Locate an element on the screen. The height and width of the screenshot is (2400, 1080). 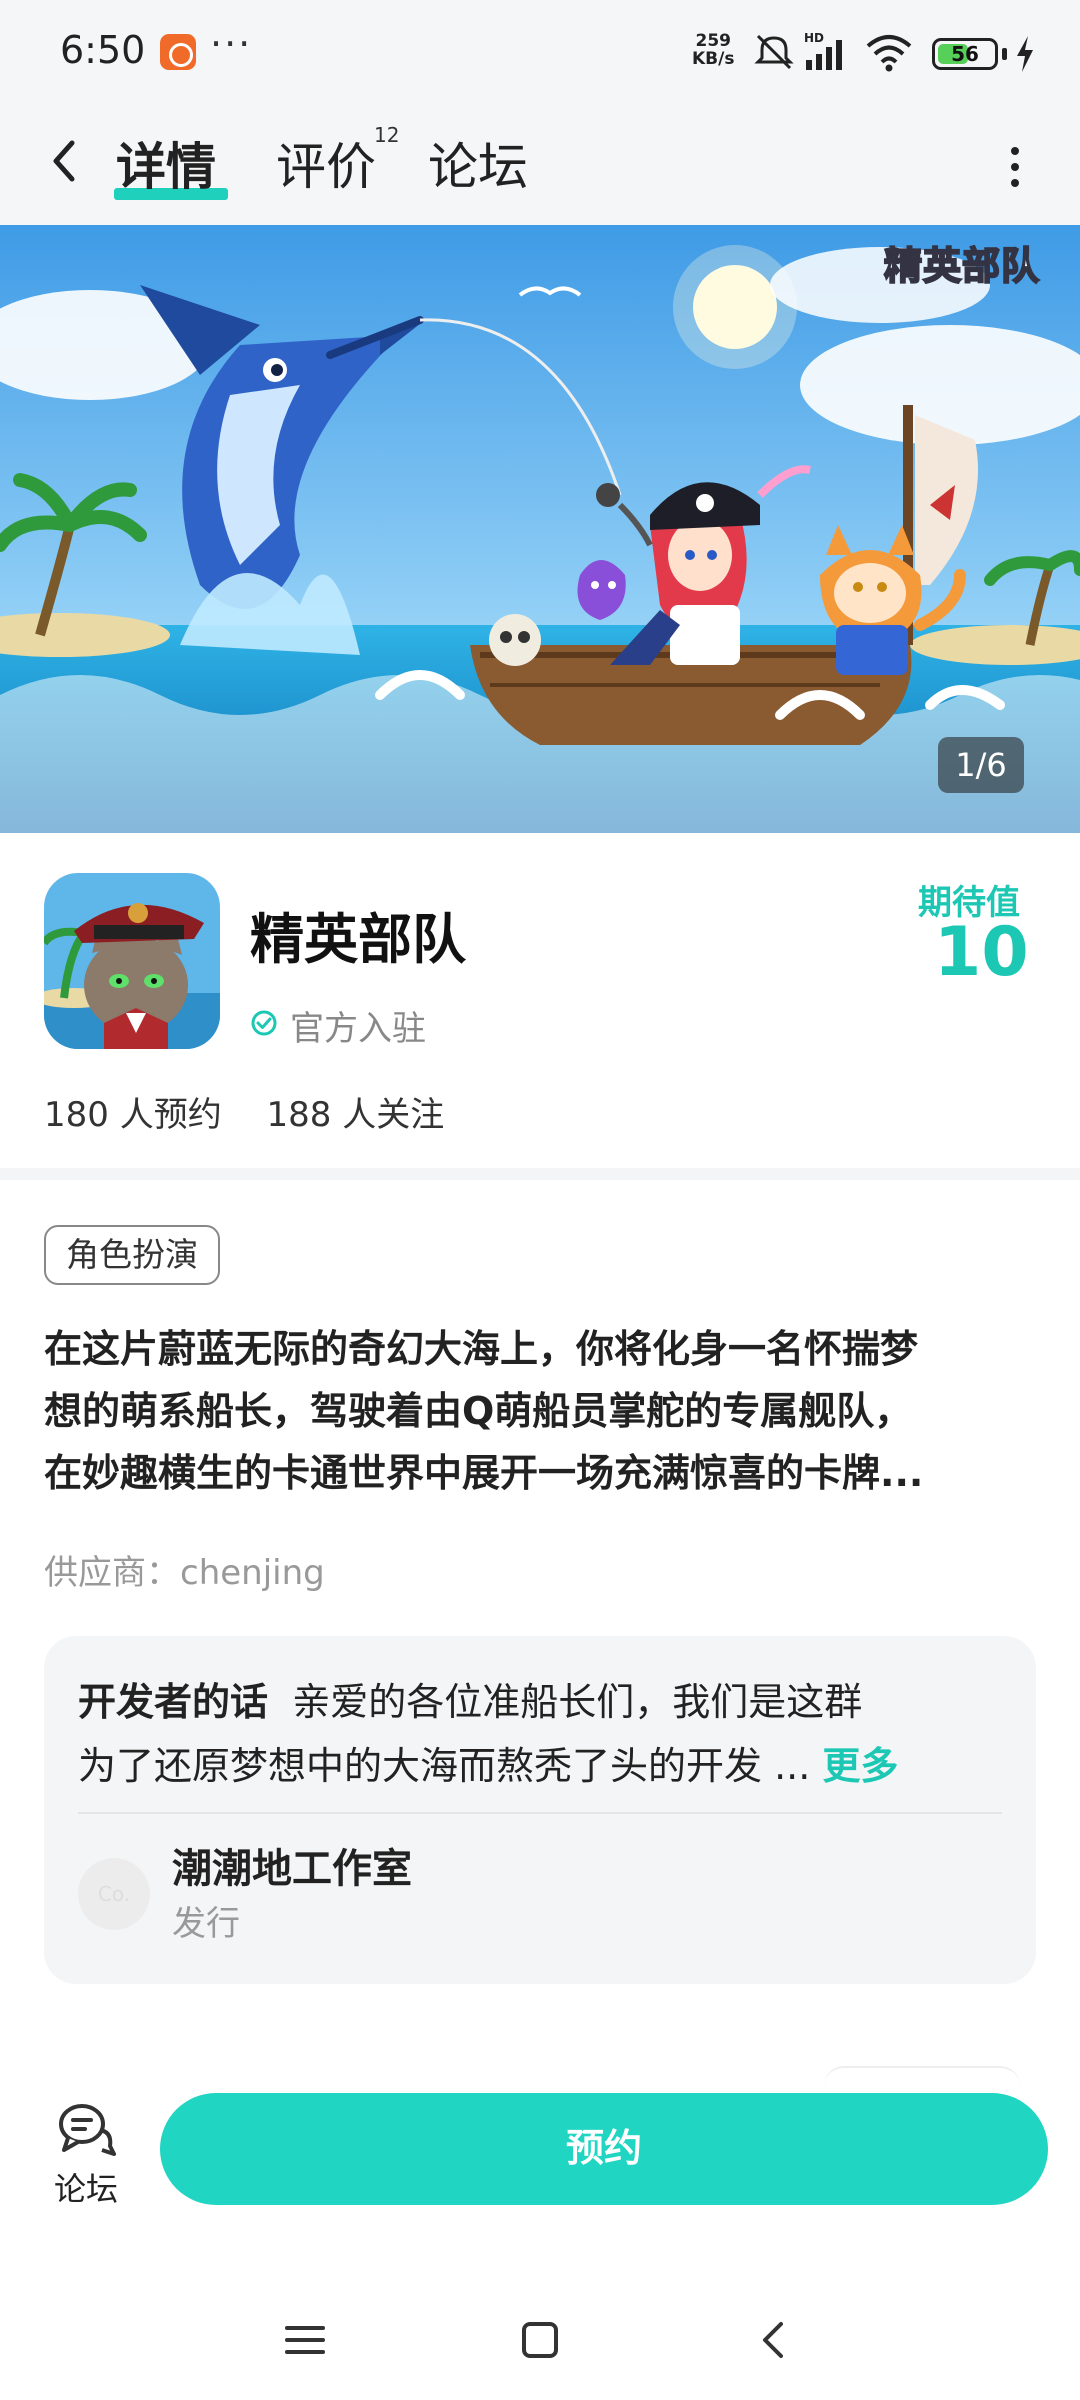
notification-app-icon is located at coordinates (178, 52).